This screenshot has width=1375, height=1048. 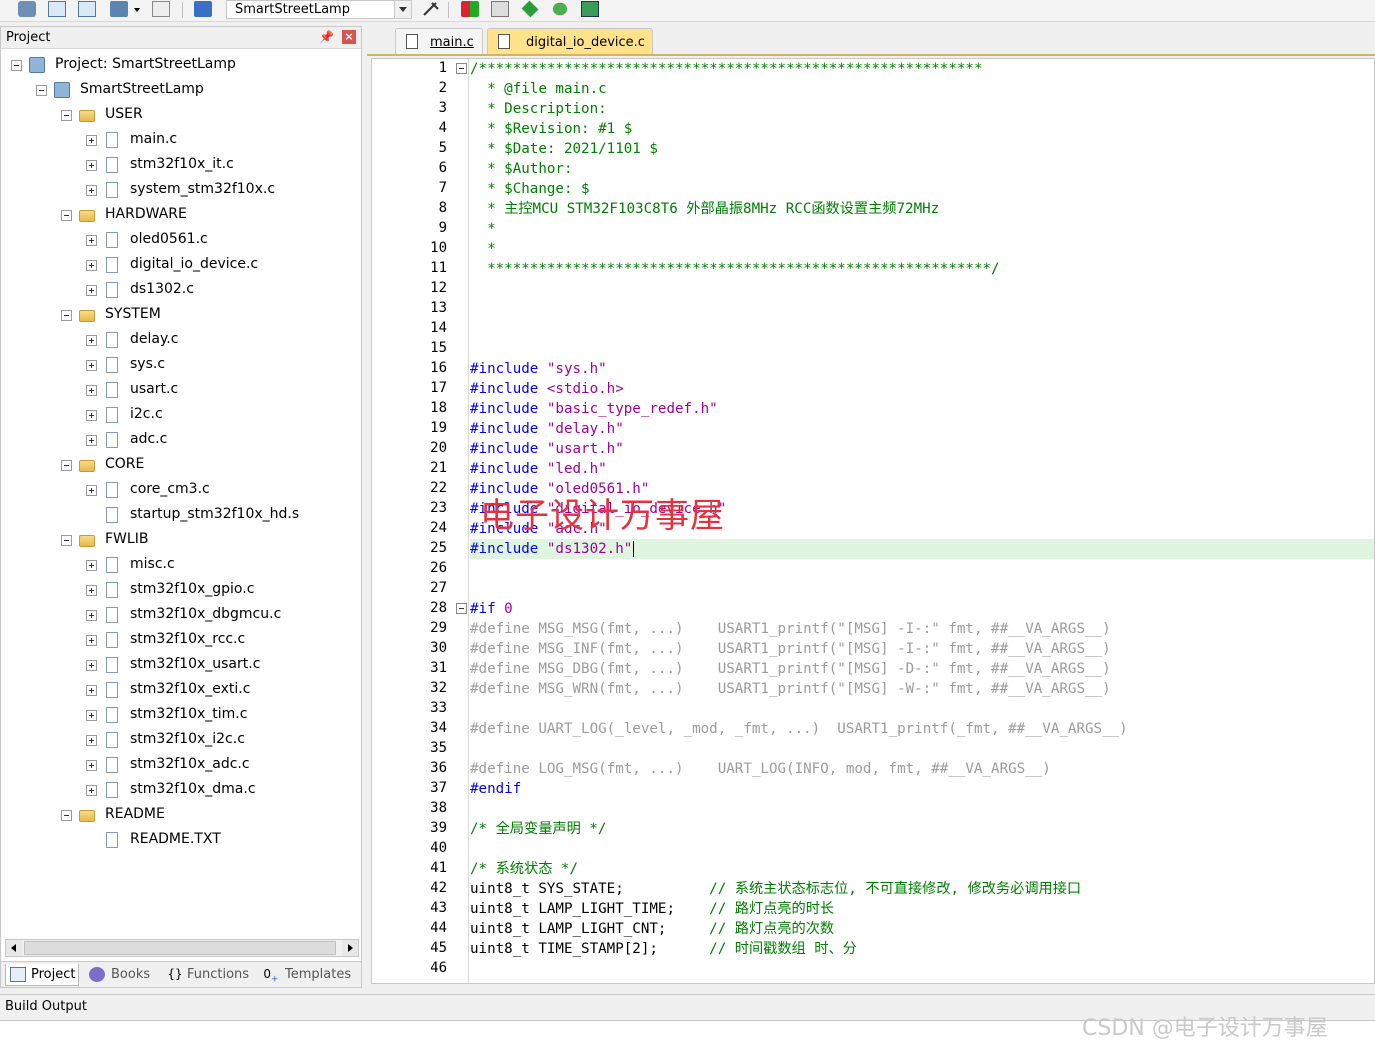 What do you see at coordinates (590, 9) in the screenshot?
I see `tools-icon` at bounding box center [590, 9].